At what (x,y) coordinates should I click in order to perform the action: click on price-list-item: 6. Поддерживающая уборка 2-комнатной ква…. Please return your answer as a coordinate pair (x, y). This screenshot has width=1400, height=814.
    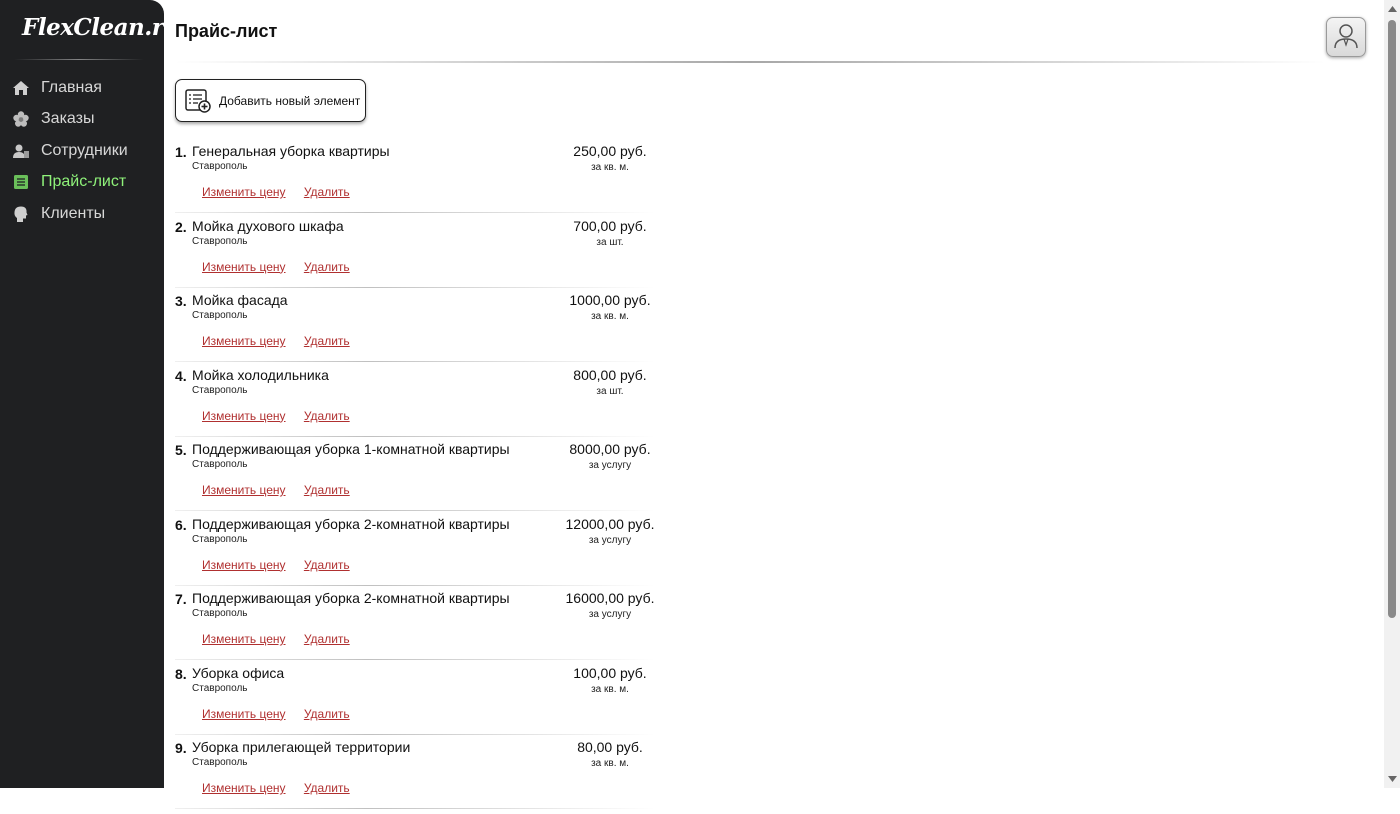
    Looking at the image, I should click on (425, 553).